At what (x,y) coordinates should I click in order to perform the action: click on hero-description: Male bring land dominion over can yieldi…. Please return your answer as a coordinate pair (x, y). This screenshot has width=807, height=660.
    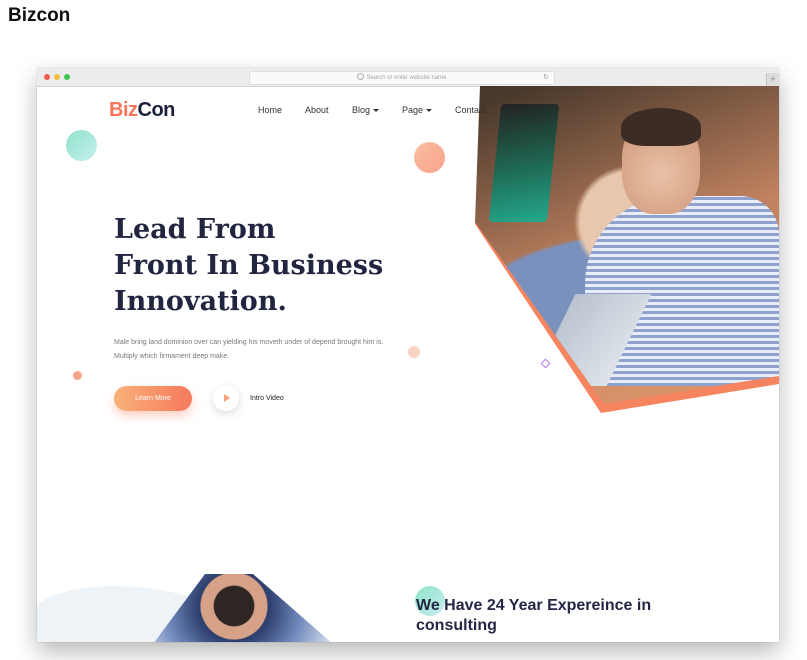
    Looking at the image, I should click on (264, 350).